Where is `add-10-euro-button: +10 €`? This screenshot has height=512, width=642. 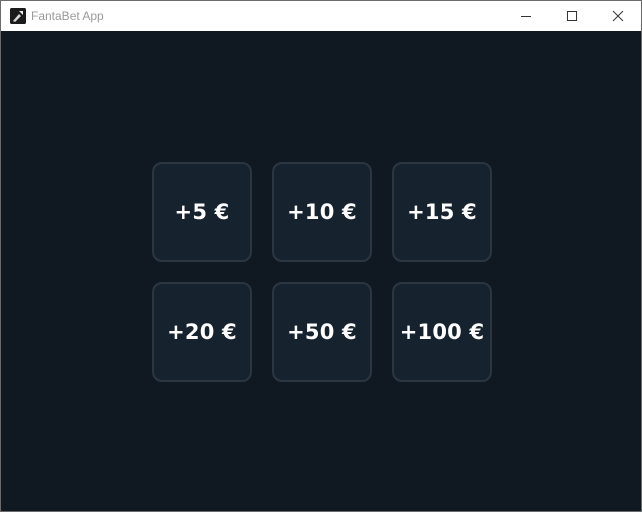 add-10-euro-button: +10 € is located at coordinates (322, 212).